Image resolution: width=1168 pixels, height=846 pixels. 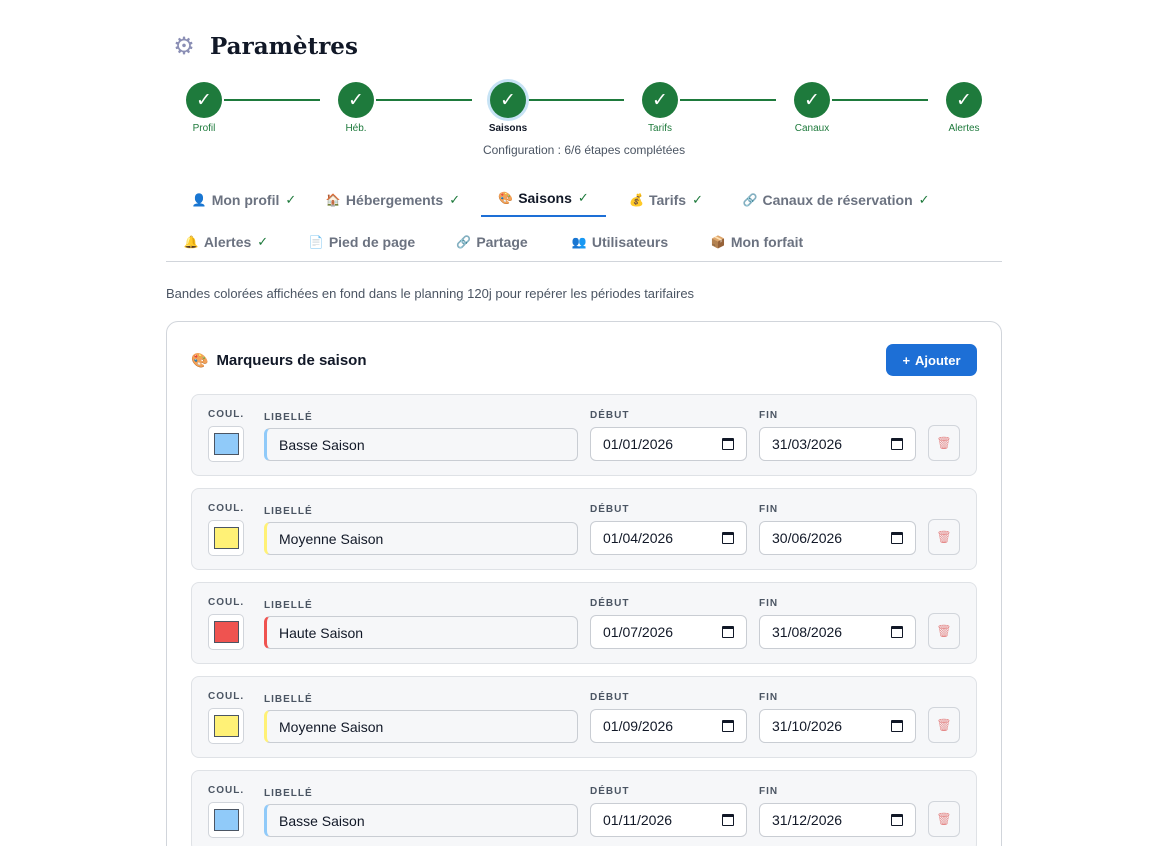 I want to click on step-label: Alertes, so click(x=964, y=128).